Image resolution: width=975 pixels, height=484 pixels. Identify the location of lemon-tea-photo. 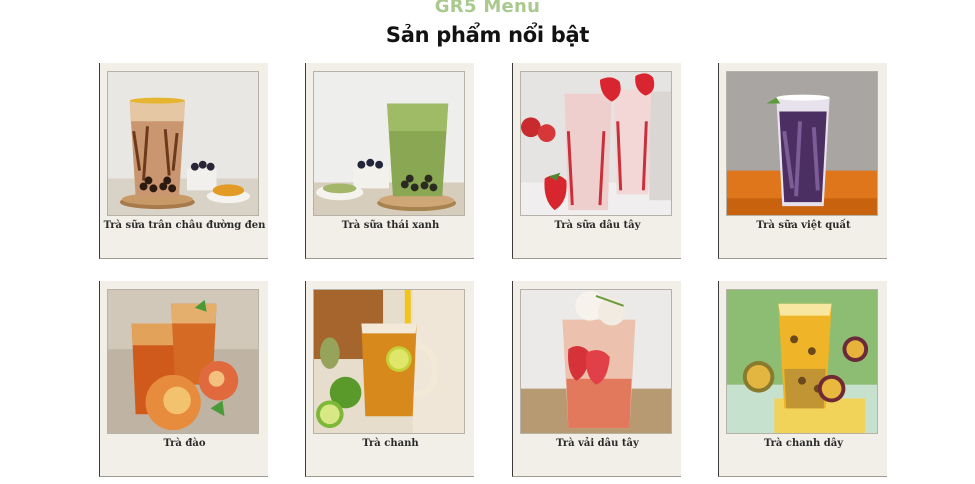
(389, 361).